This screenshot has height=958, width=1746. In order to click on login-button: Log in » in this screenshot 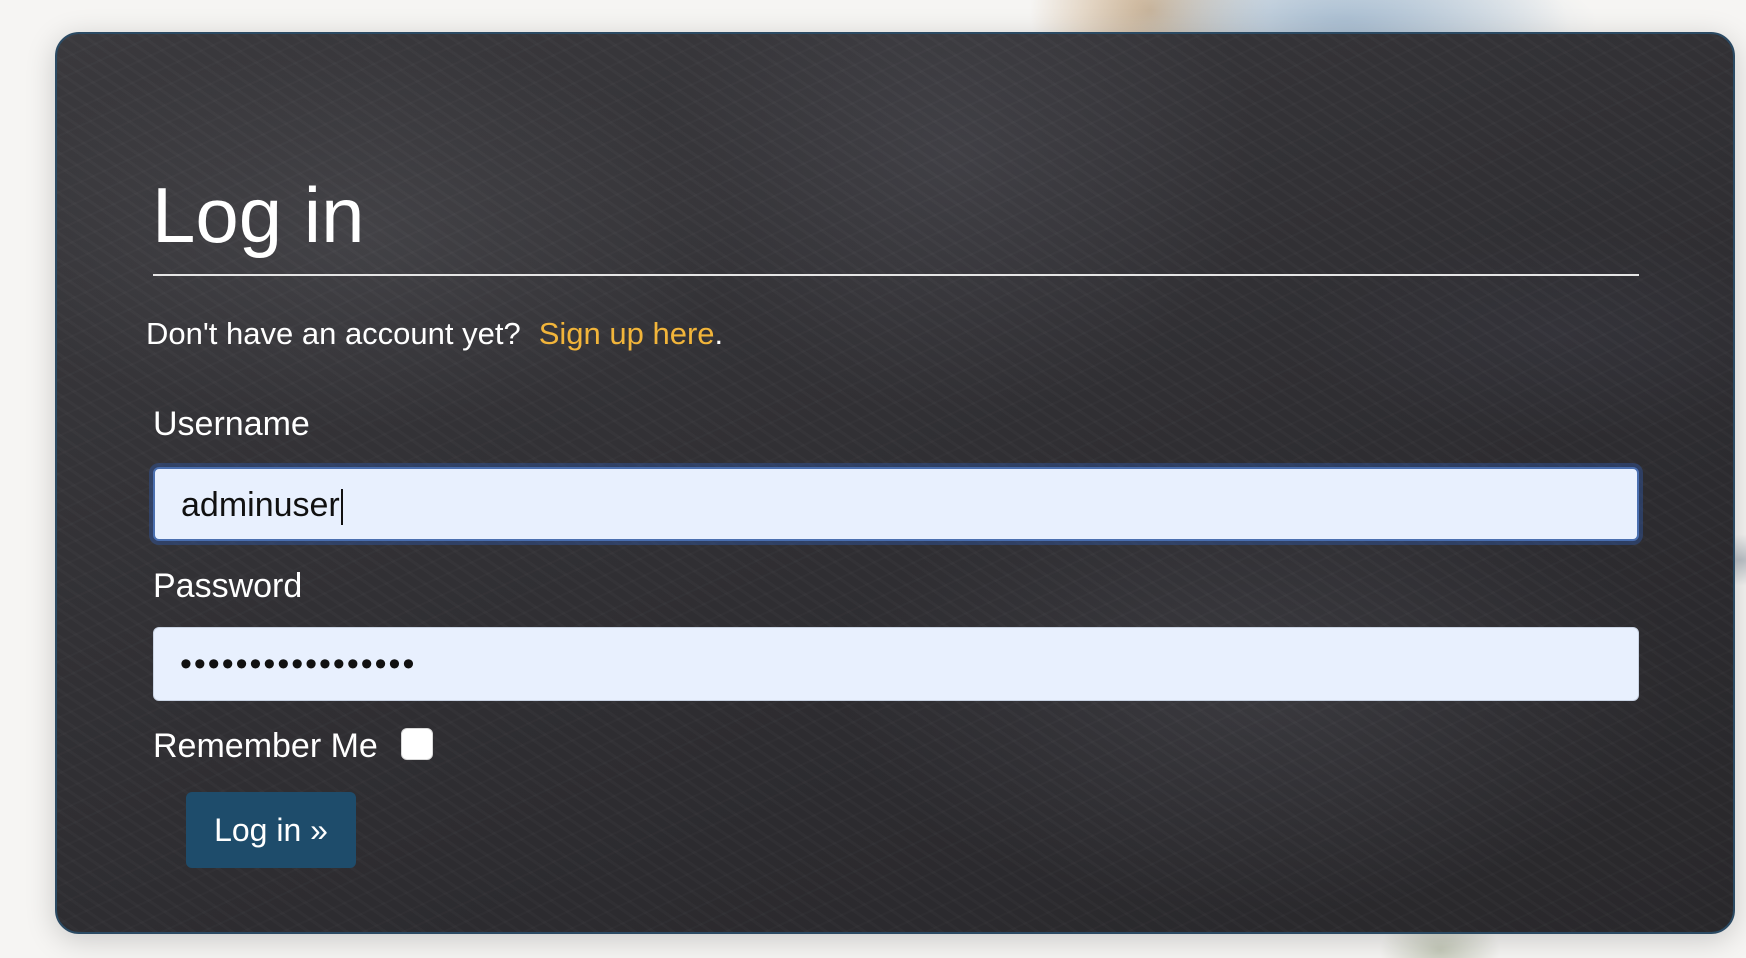, I will do `click(271, 830)`.